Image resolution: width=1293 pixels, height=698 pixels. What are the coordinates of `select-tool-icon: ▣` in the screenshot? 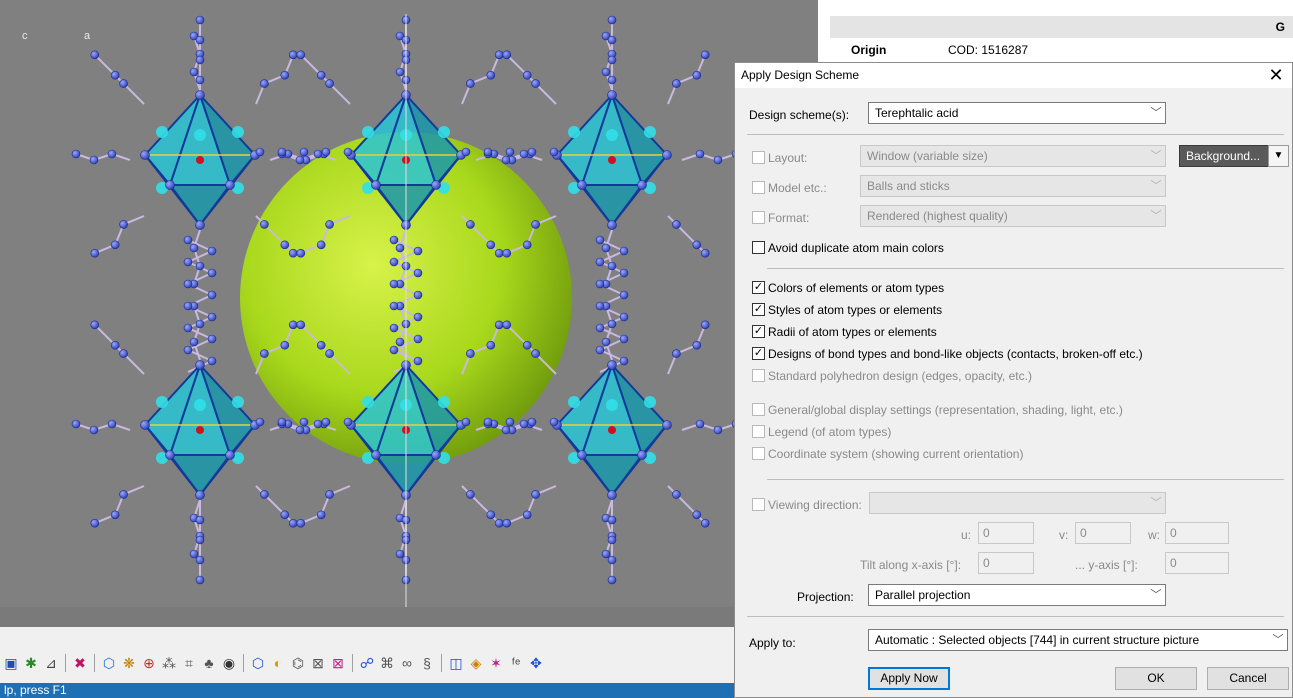 It's located at (11, 663).